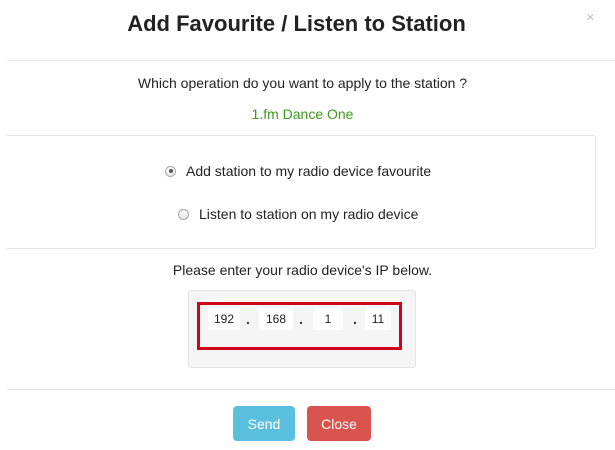 This screenshot has width=615, height=450. What do you see at coordinates (590, 18) in the screenshot?
I see `close-icon: ×` at bounding box center [590, 18].